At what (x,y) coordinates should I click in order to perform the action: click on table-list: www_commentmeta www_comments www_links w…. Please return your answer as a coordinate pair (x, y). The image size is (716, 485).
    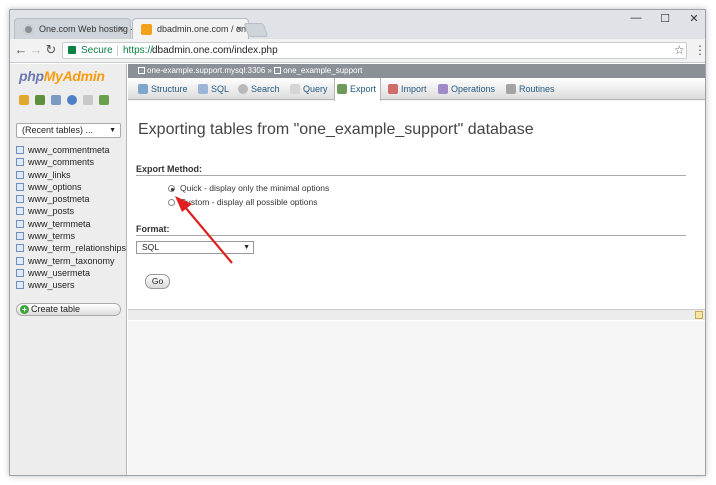
    Looking at the image, I should click on (71, 218).